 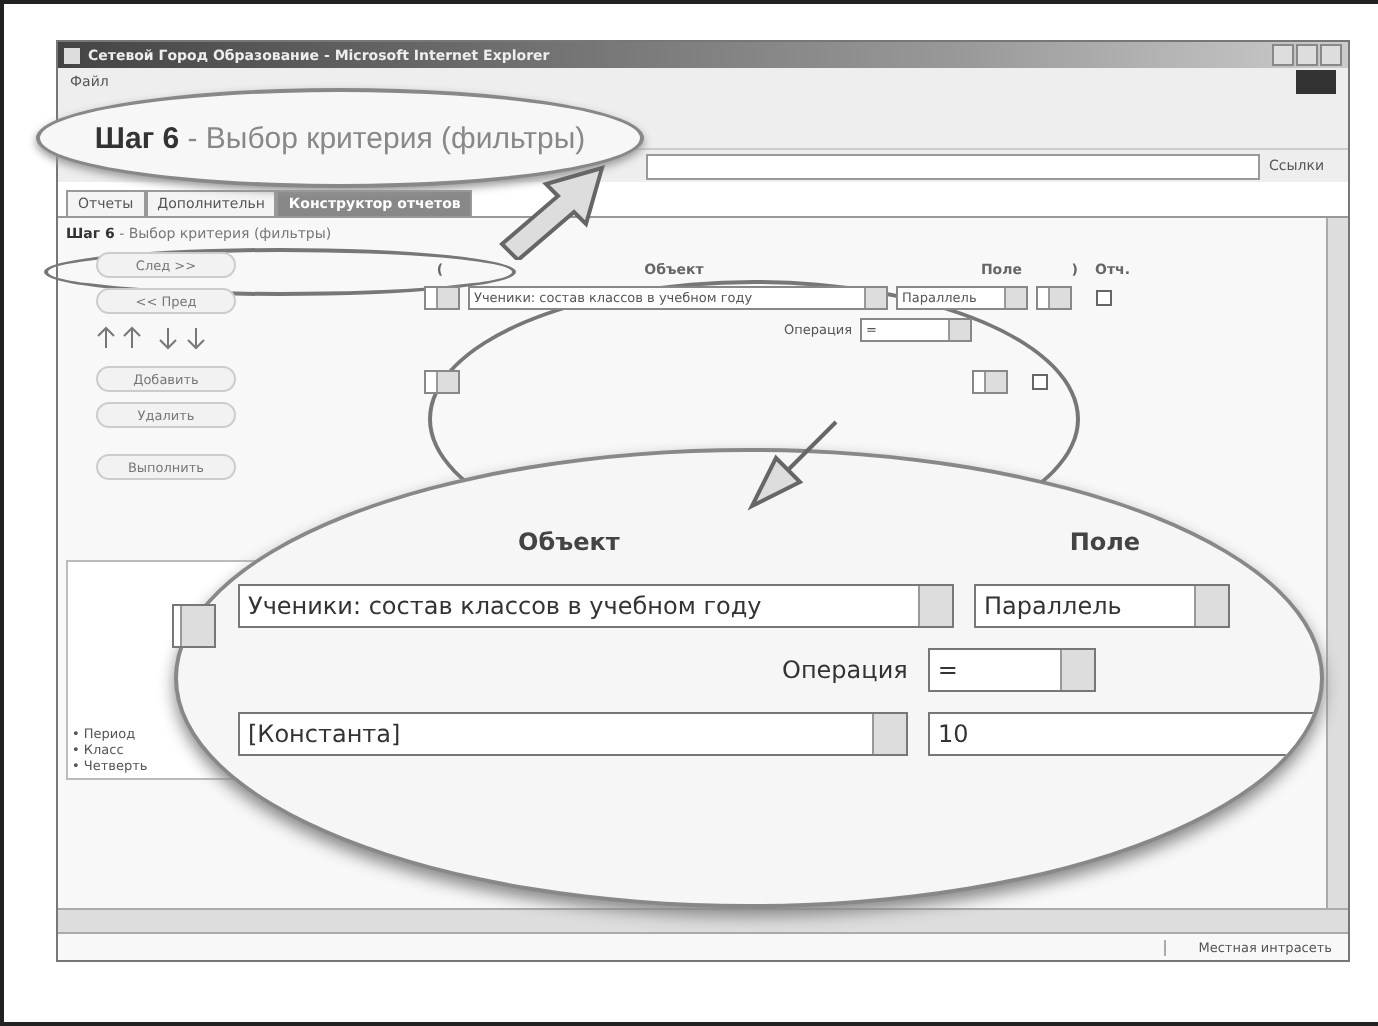 I want to click on horizontal-scrollbar, so click(x=703, y=920).